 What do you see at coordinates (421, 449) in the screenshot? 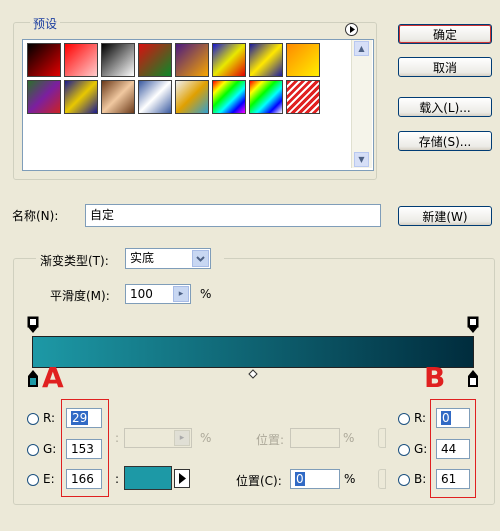
I see `g-label-right: G:` at bounding box center [421, 449].